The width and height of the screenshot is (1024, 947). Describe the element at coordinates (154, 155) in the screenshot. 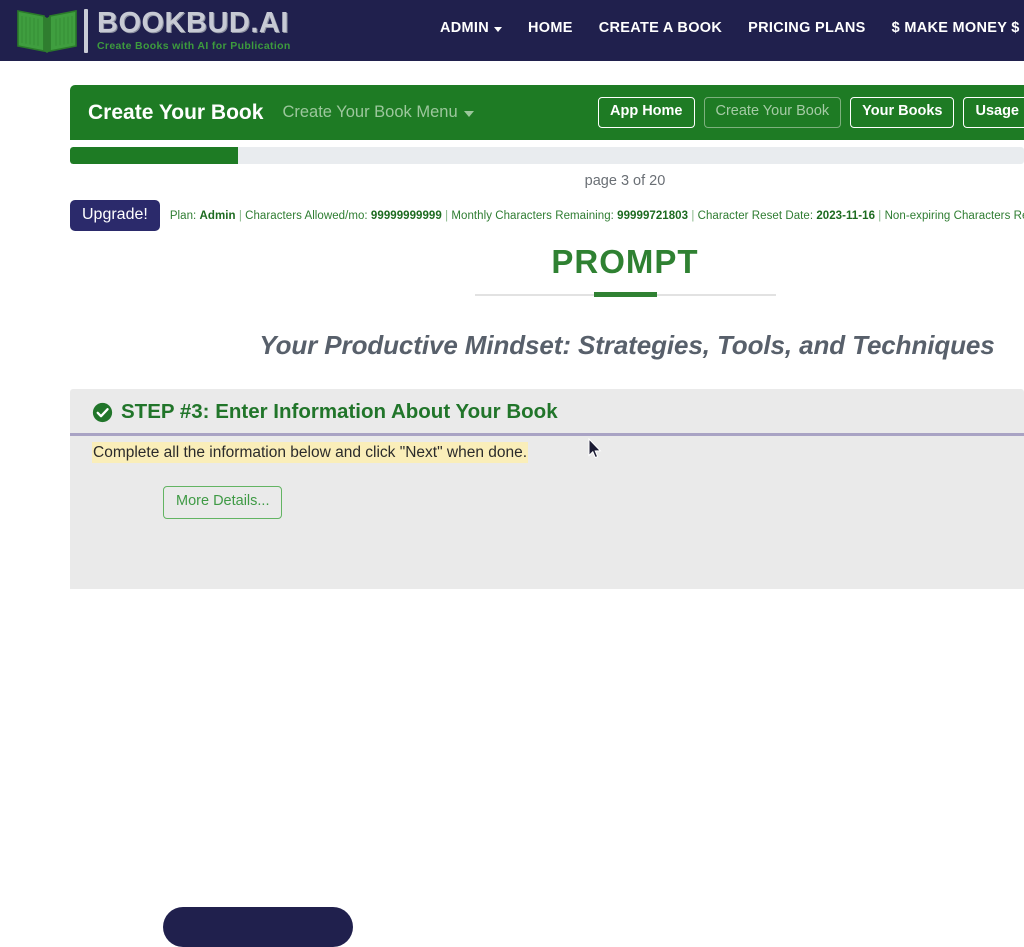

I see `book-progress-fill` at that location.